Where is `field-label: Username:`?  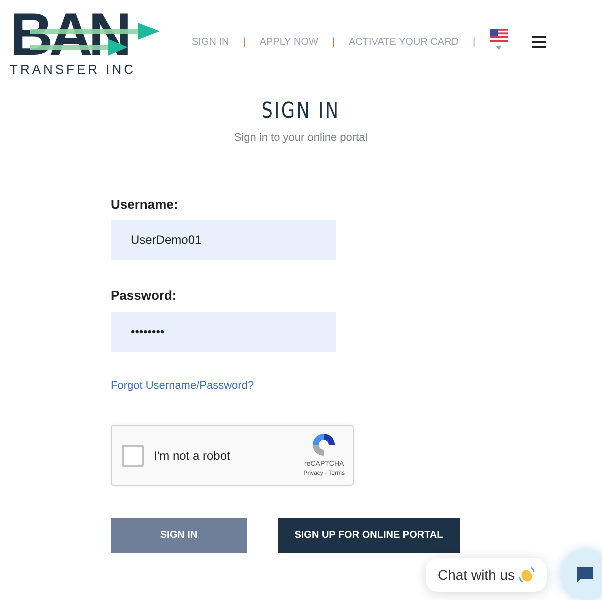 field-label: Username: is located at coordinates (144, 205).